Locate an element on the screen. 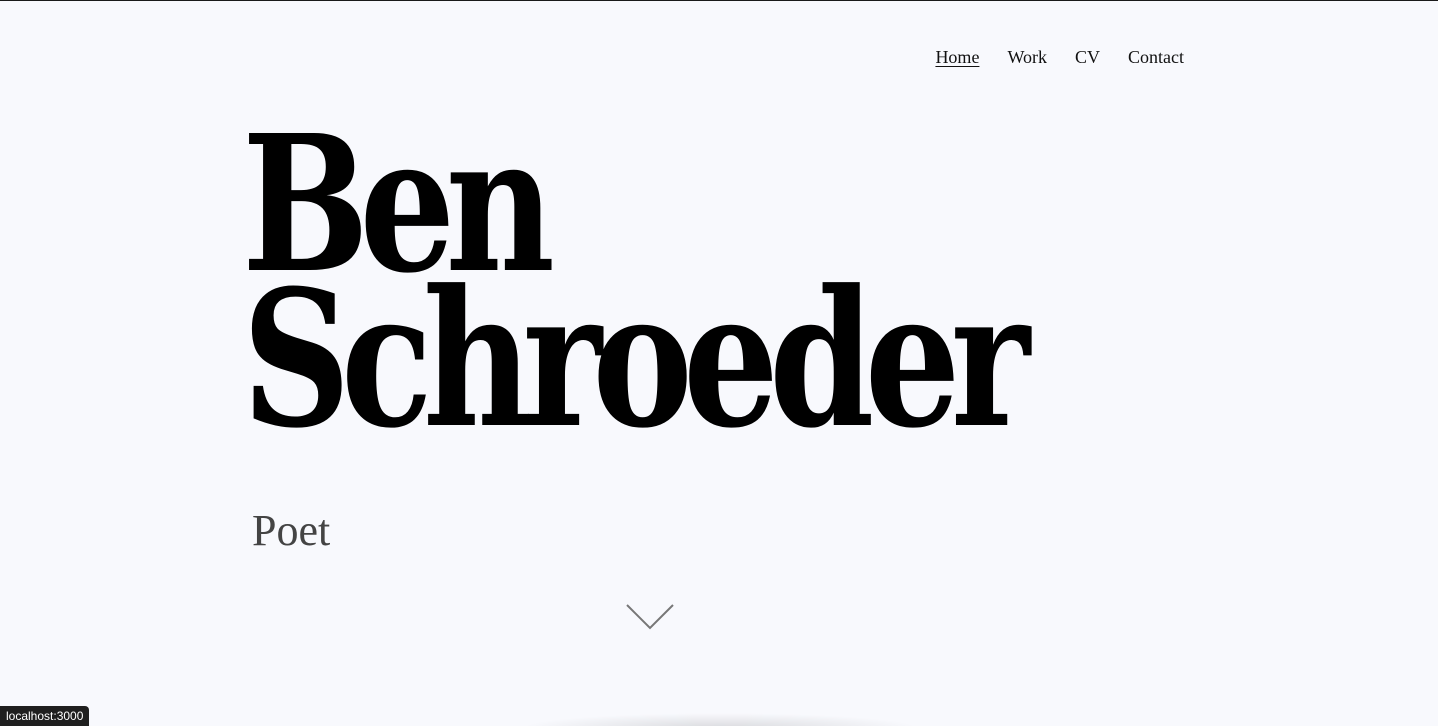 The width and height of the screenshot is (1438, 726). hero-subtitle: Poet is located at coordinates (291, 530).